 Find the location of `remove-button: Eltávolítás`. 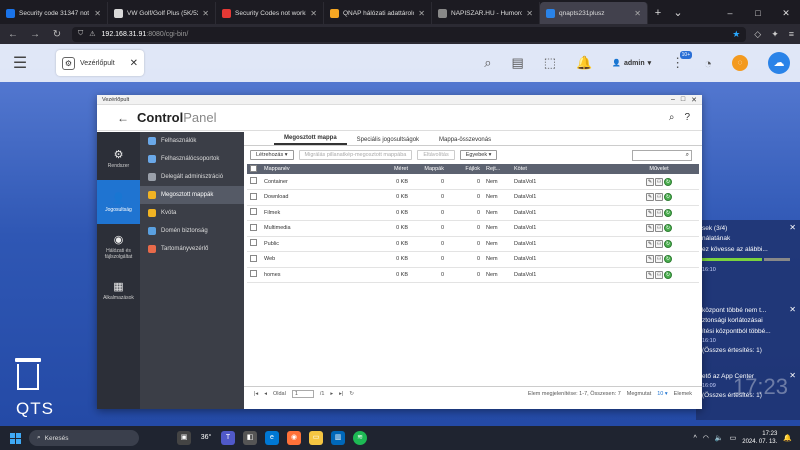

remove-button: Eltávolítás is located at coordinates (436, 155).